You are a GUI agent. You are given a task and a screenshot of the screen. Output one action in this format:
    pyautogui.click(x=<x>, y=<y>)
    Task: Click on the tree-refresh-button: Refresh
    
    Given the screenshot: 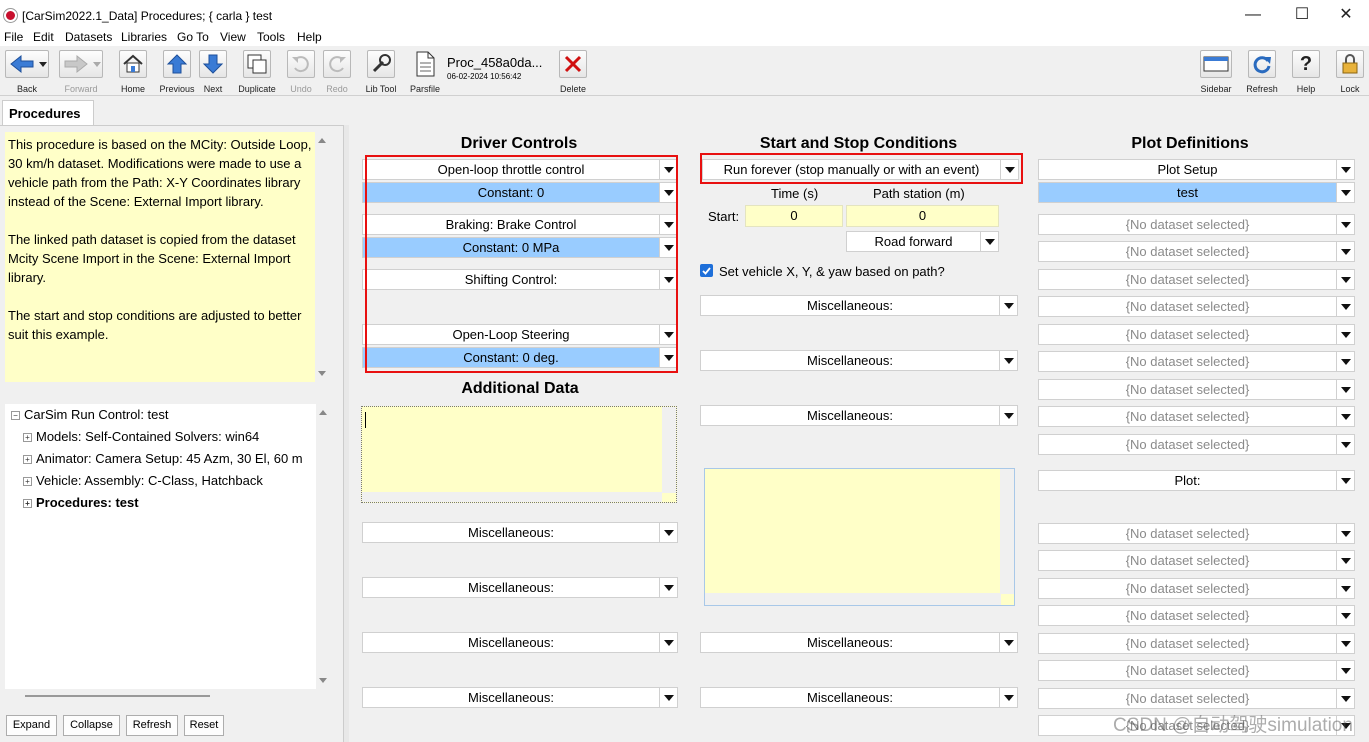 What is the action you would take?
    pyautogui.click(x=152, y=725)
    